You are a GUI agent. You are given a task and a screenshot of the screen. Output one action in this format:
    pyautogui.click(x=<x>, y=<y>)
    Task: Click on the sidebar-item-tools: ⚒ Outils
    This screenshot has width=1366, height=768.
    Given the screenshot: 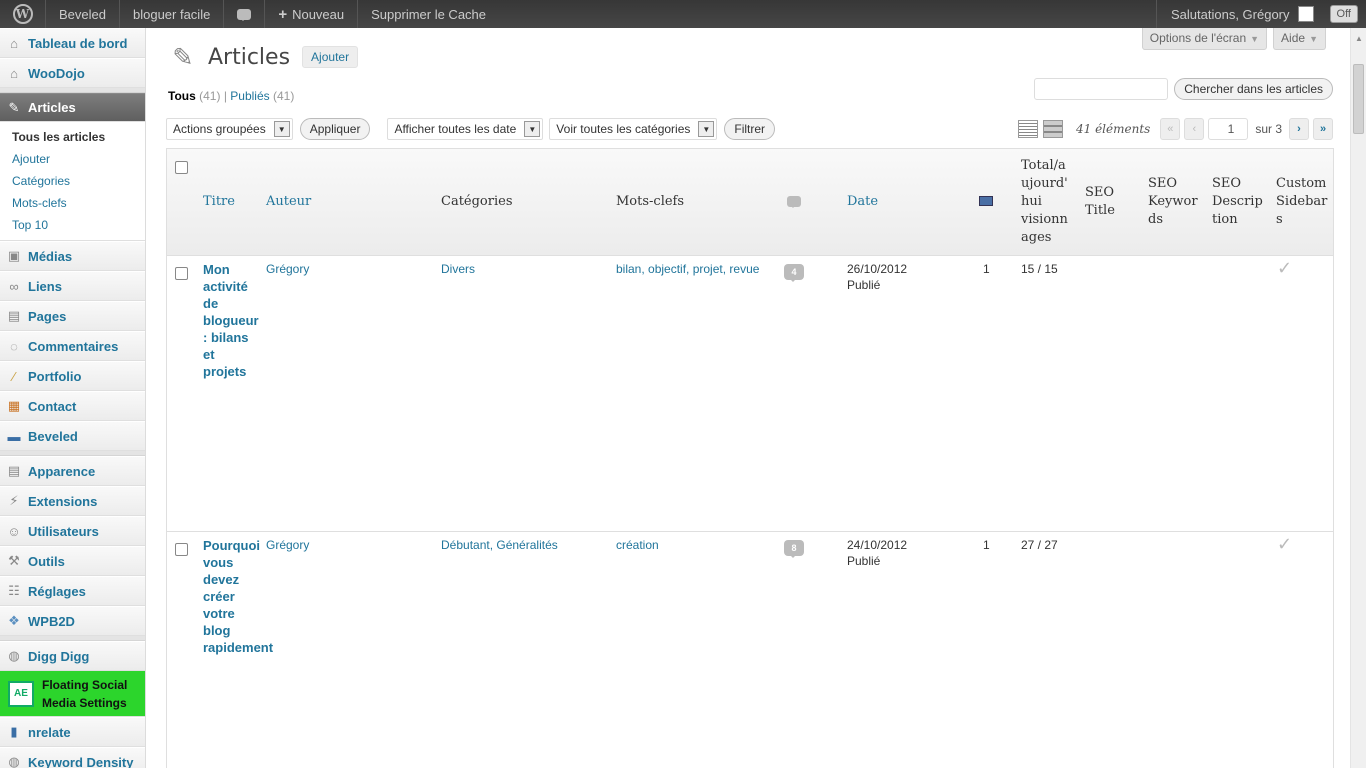 What is the action you would take?
    pyautogui.click(x=72, y=561)
    